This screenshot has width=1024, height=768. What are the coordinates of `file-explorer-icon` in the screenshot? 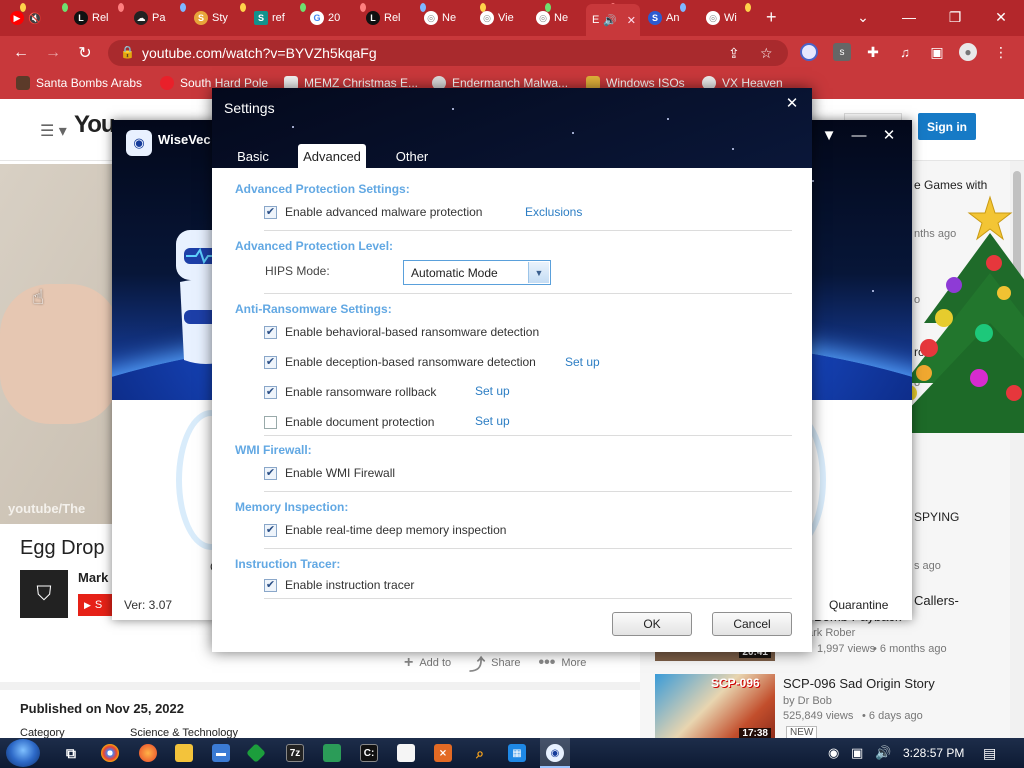 It's located at (184, 753).